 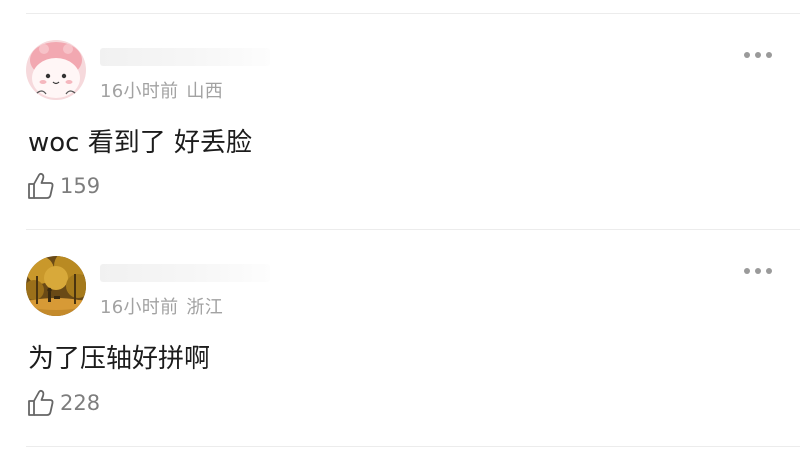 I want to click on comment-meta: 16小时前 山西, so click(x=161, y=90).